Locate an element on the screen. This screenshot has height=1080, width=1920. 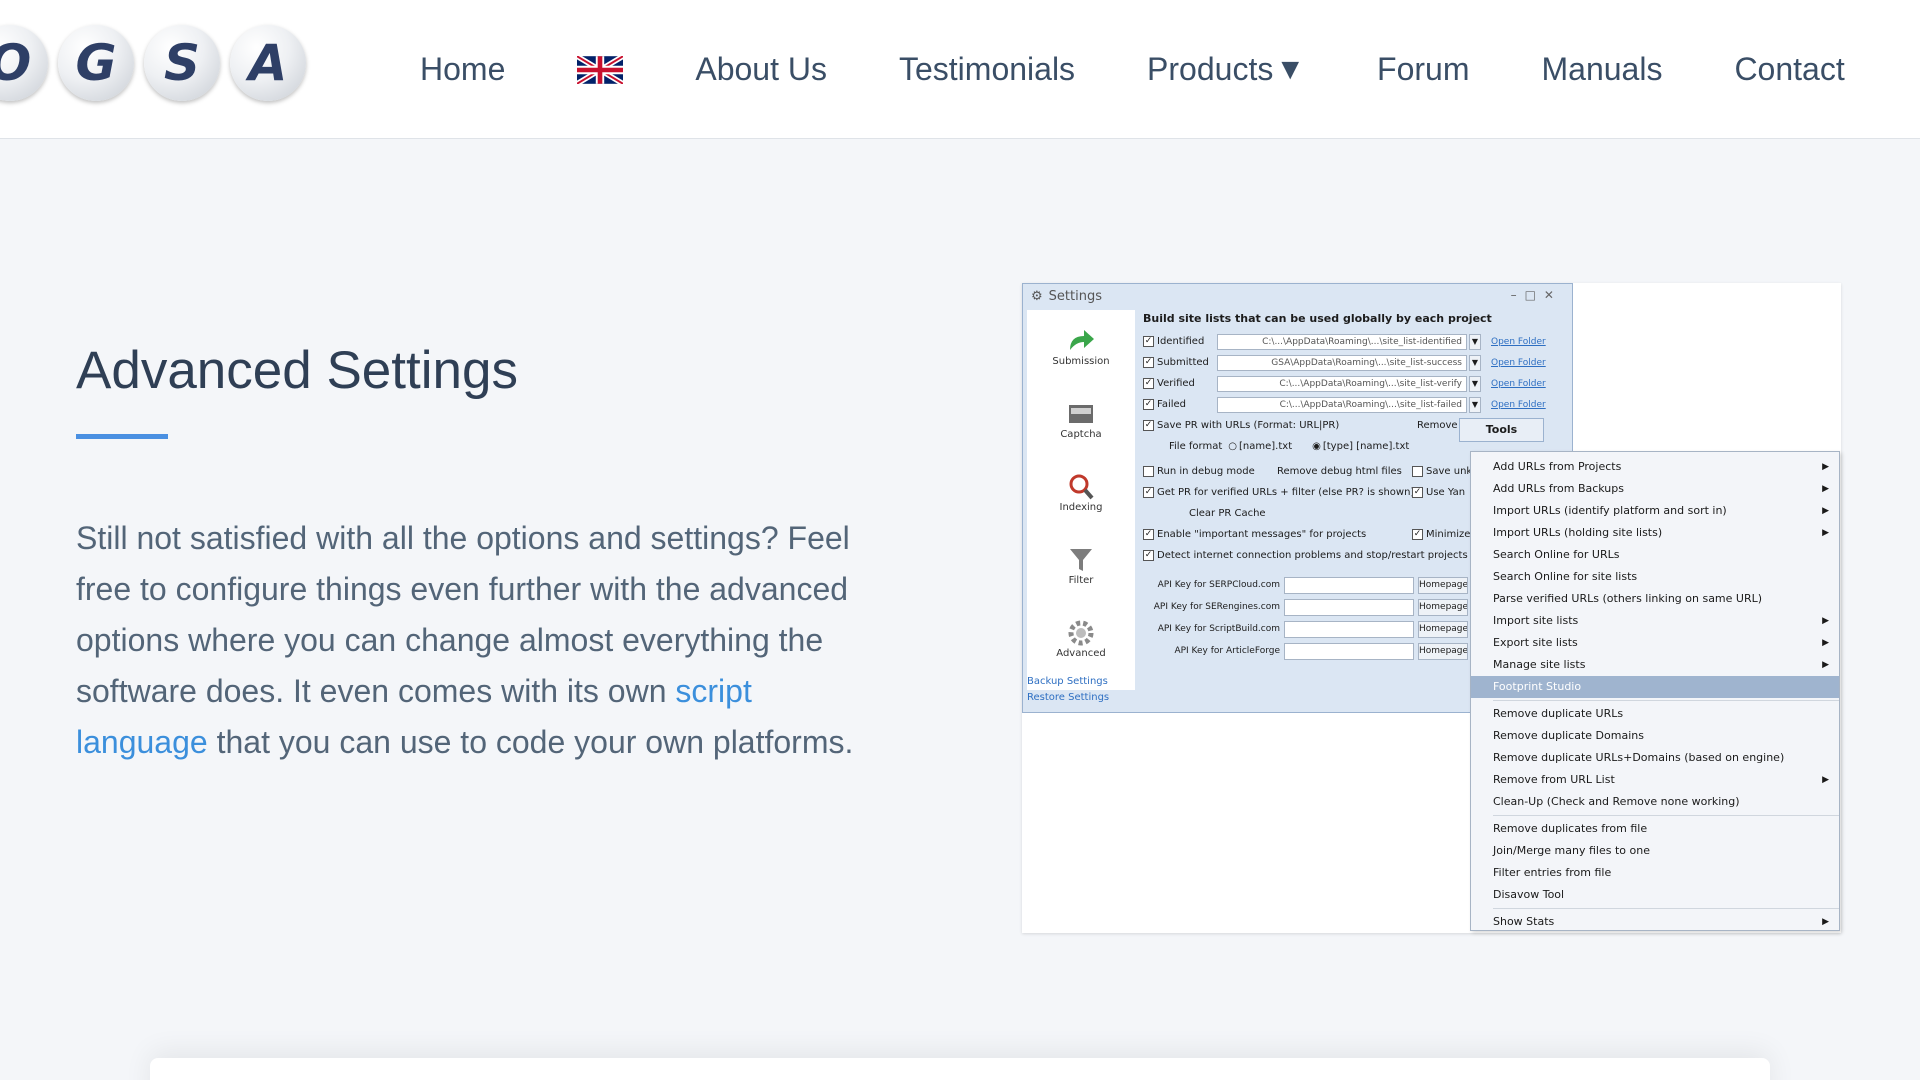
api-key-label: API Key for ScriptBuild.com is located at coordinates (1218, 629).